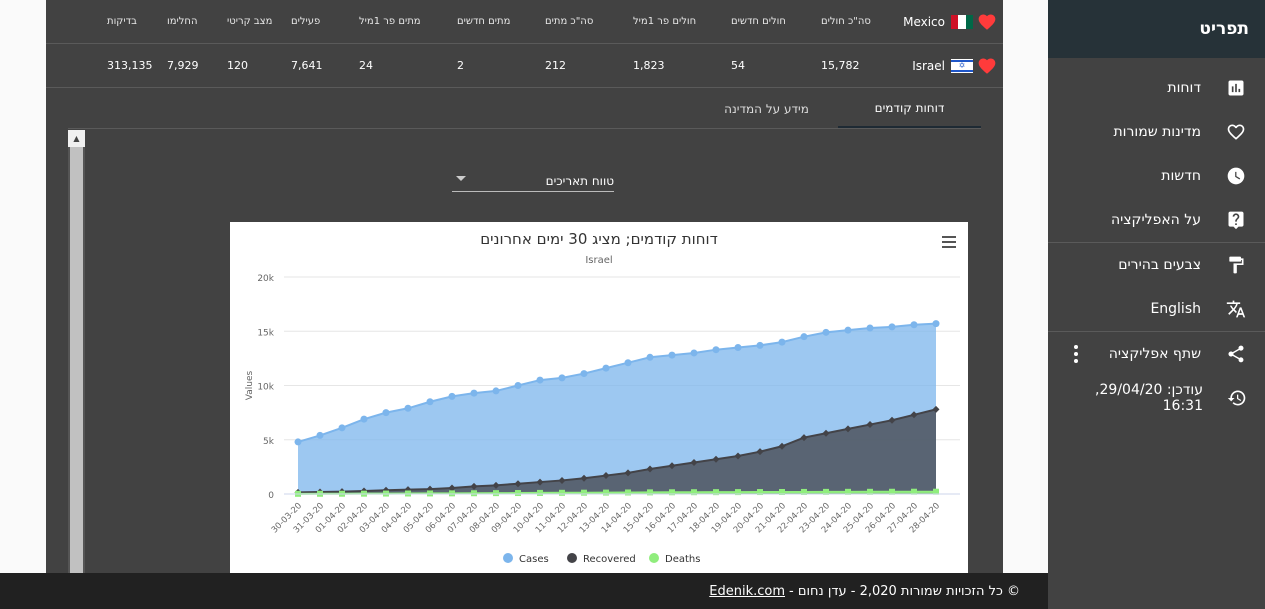 The height and width of the screenshot is (609, 1265). I want to click on date-range-label: טווח תאריכים, so click(579, 180).